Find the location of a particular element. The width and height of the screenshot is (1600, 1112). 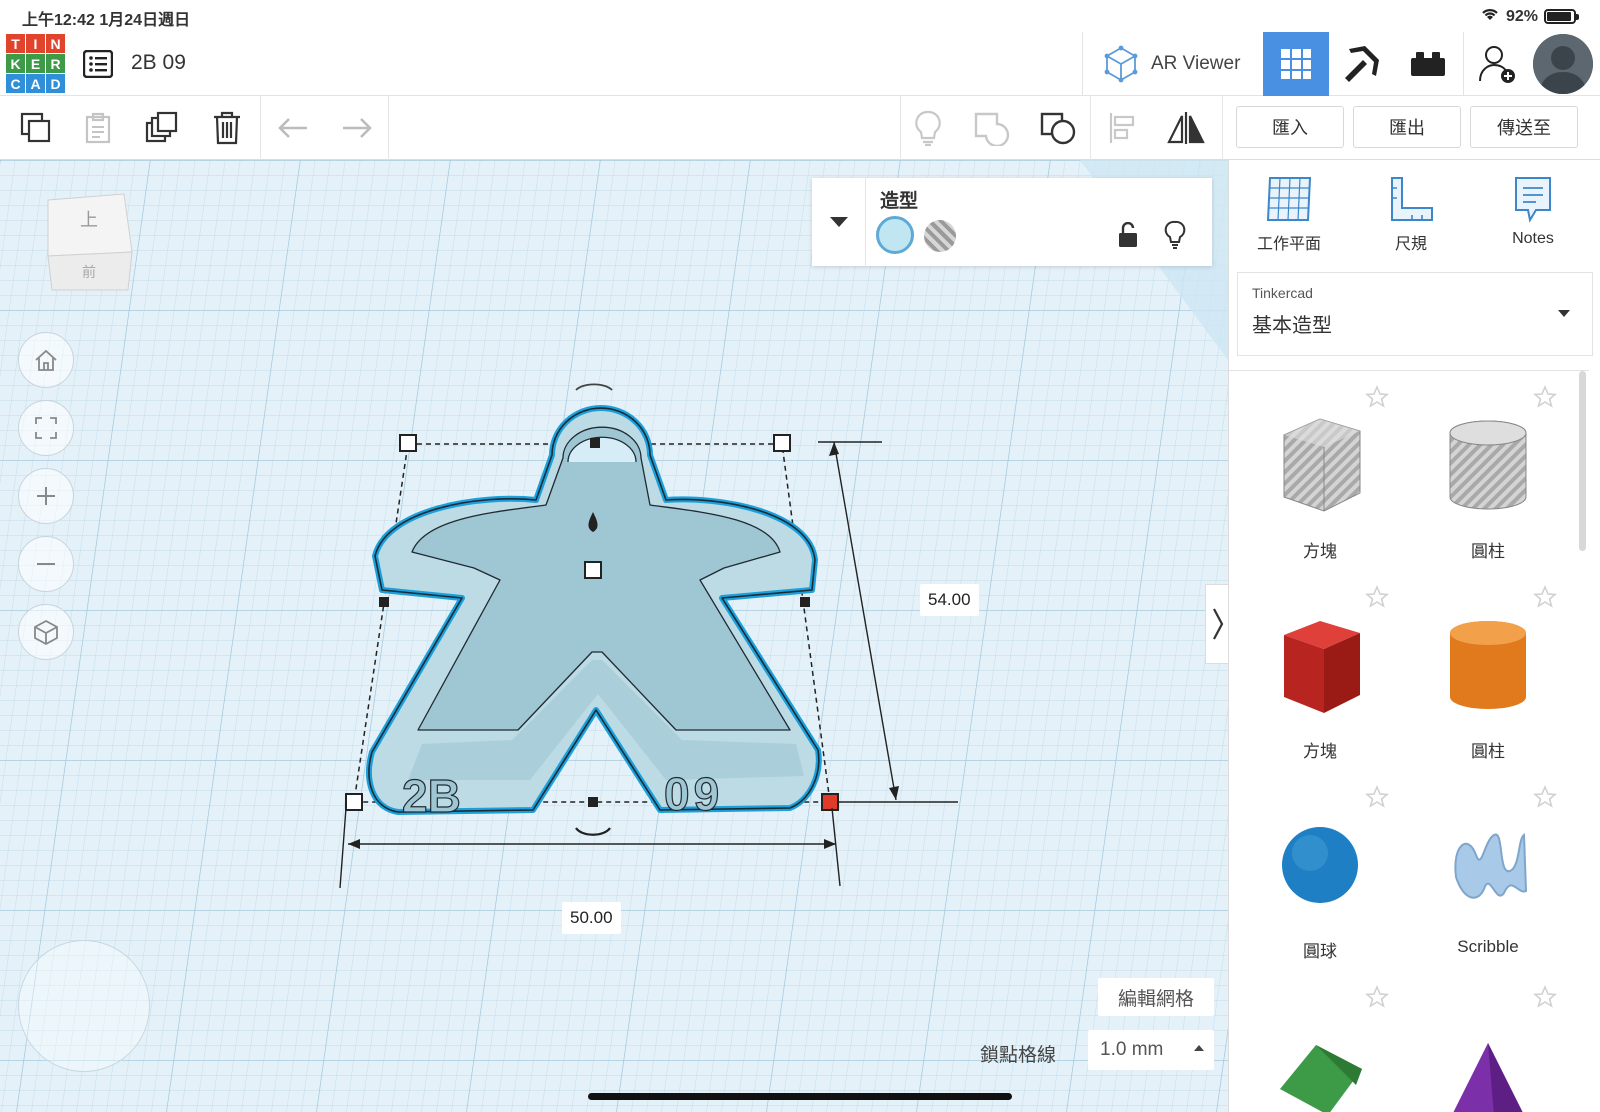

battery-percent: 92% is located at coordinates (1521, 16).